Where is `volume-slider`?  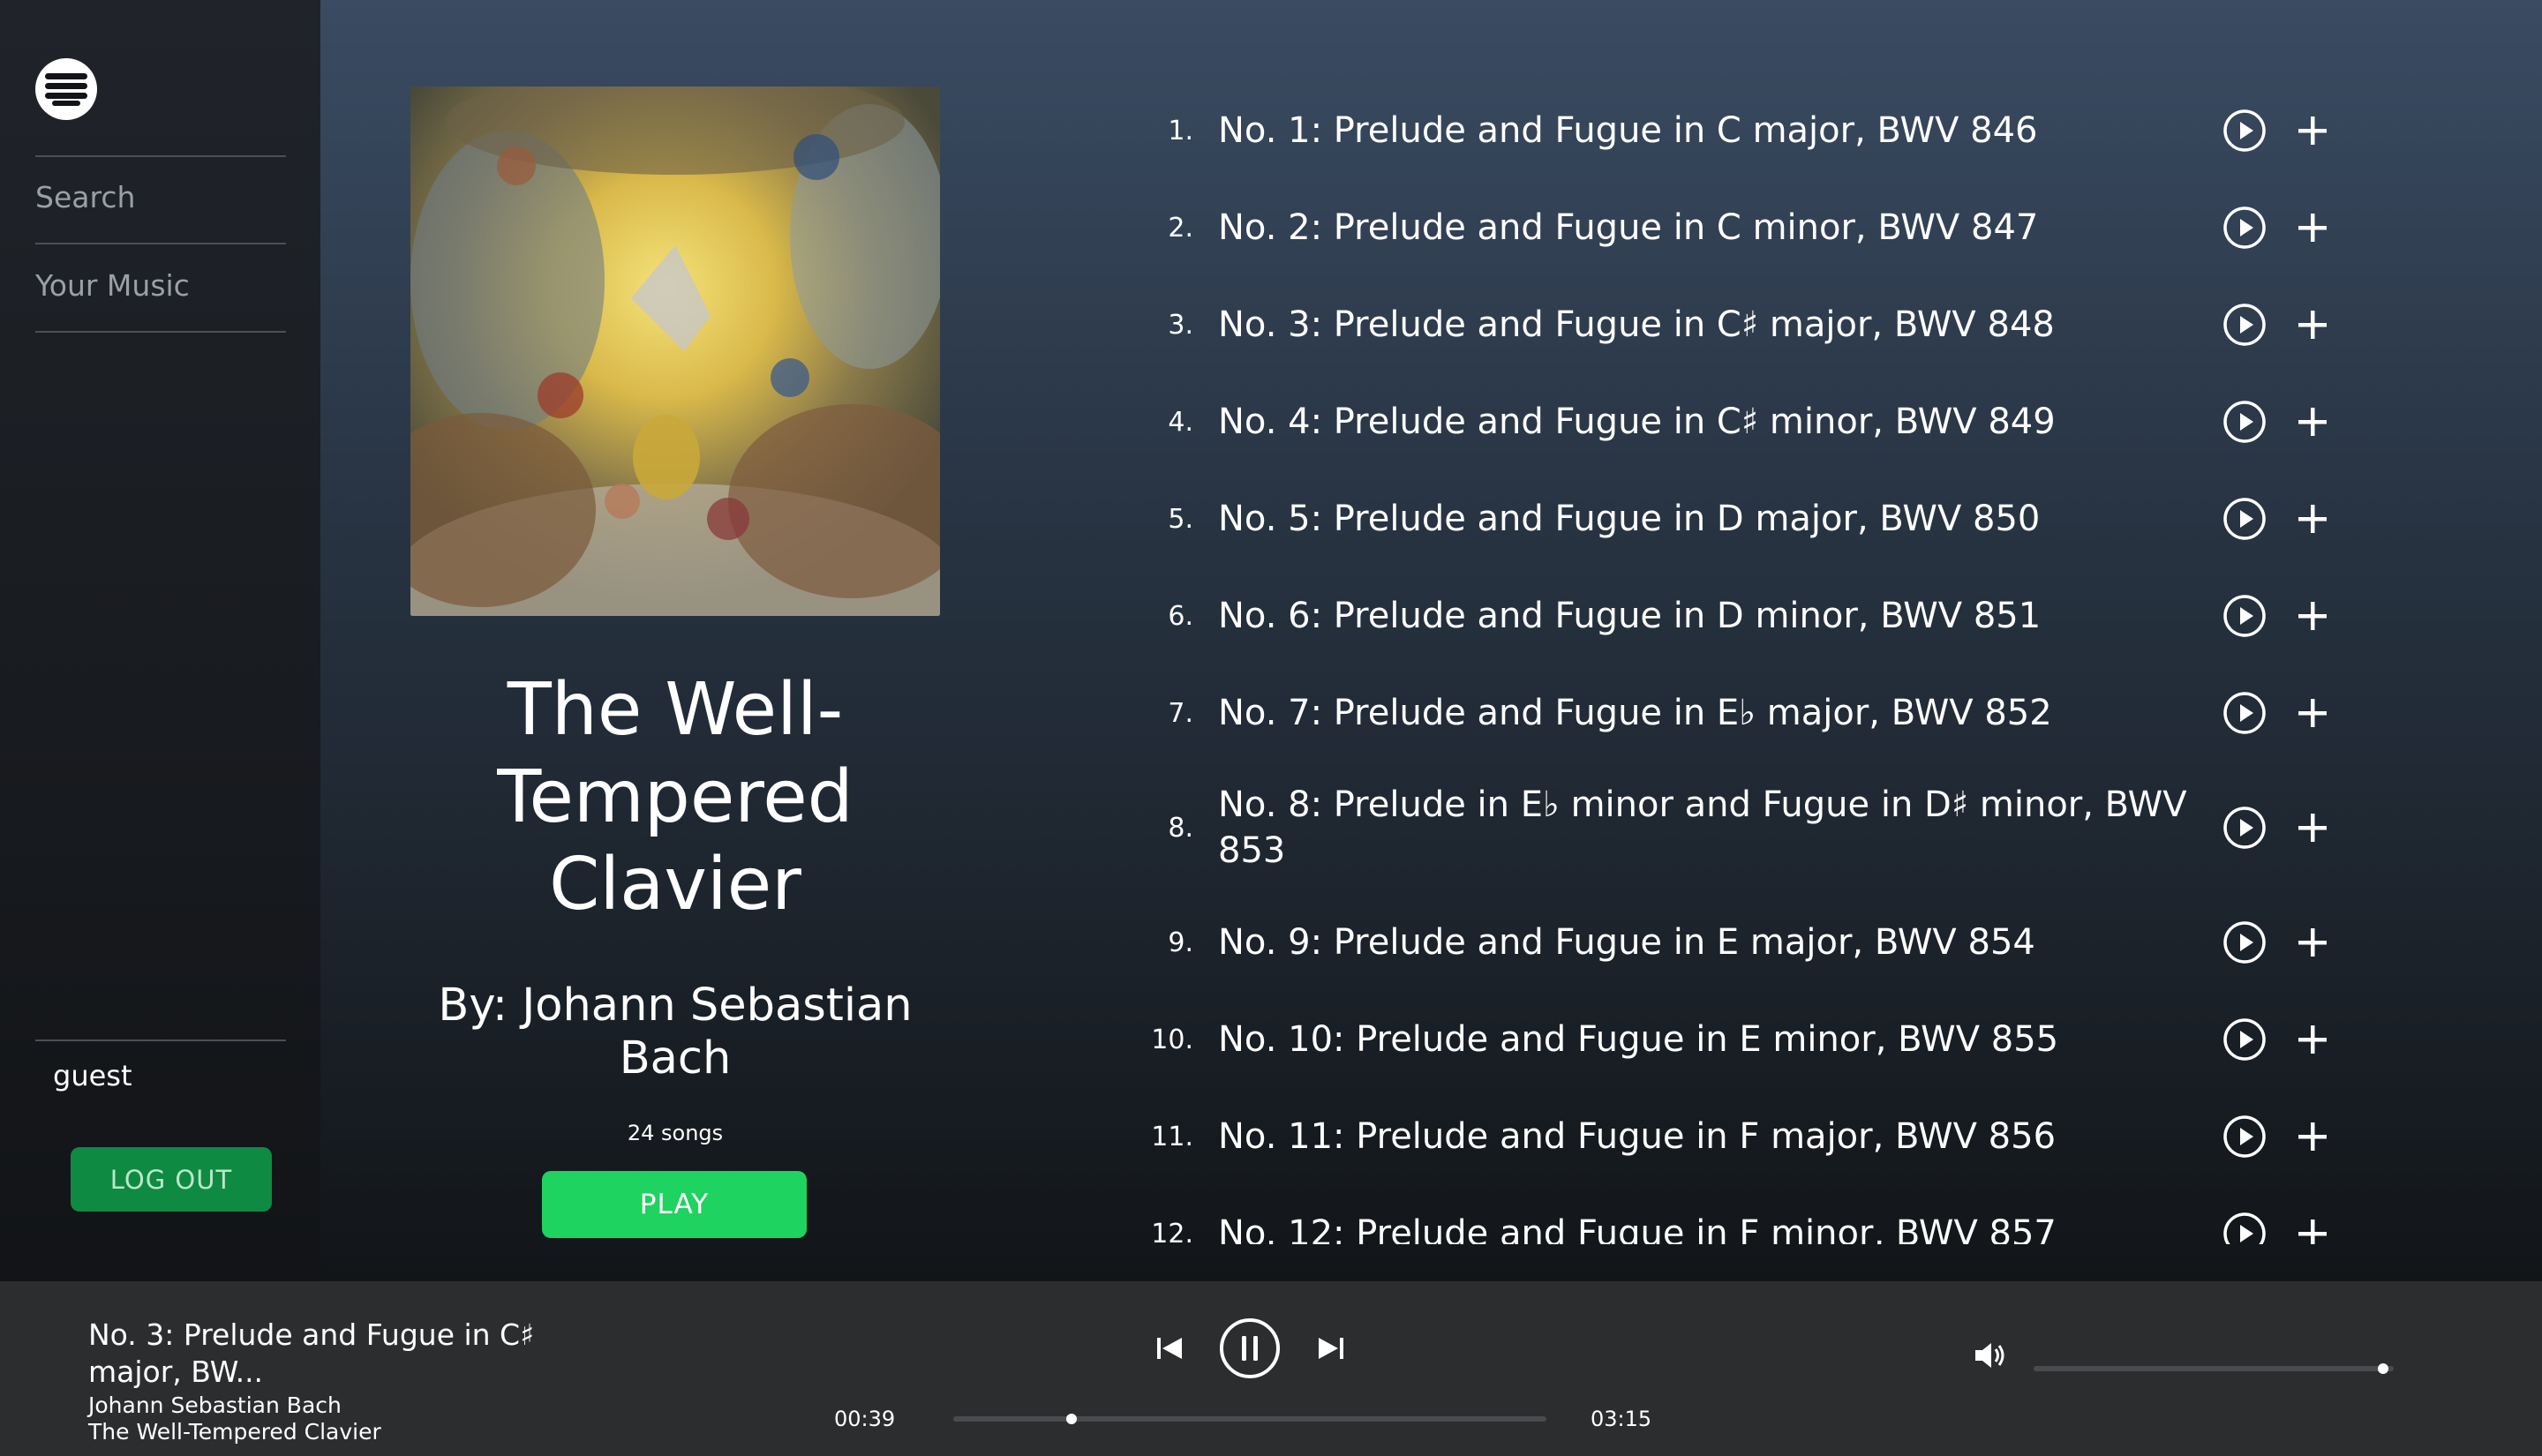
volume-slider is located at coordinates (2214, 1368).